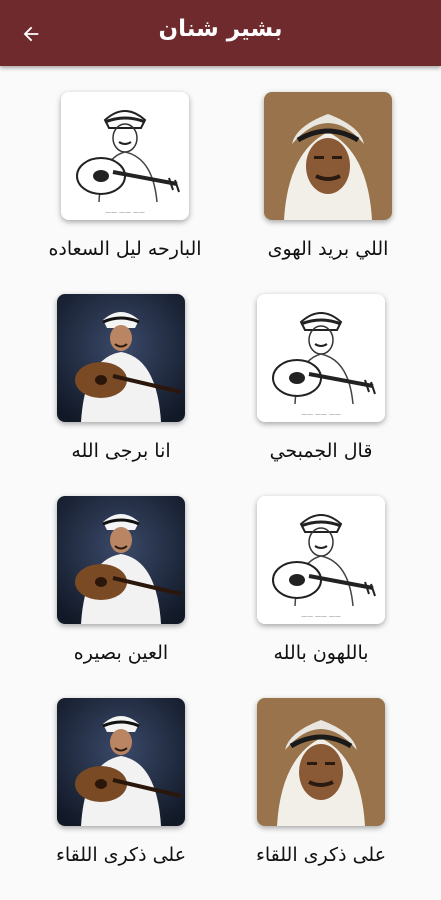 The width and height of the screenshot is (441, 900). Describe the element at coordinates (328, 249) in the screenshot. I see `song-title: اللي بريد الهوى` at that location.